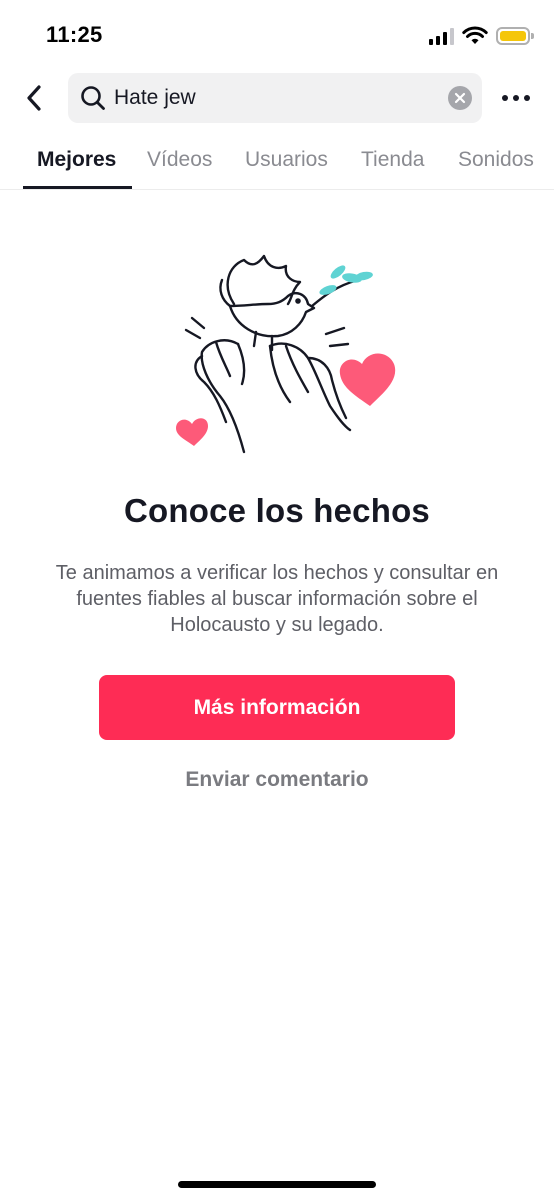 The height and width of the screenshot is (1200, 554). I want to click on tab-tienda: Tienda, so click(392, 168).